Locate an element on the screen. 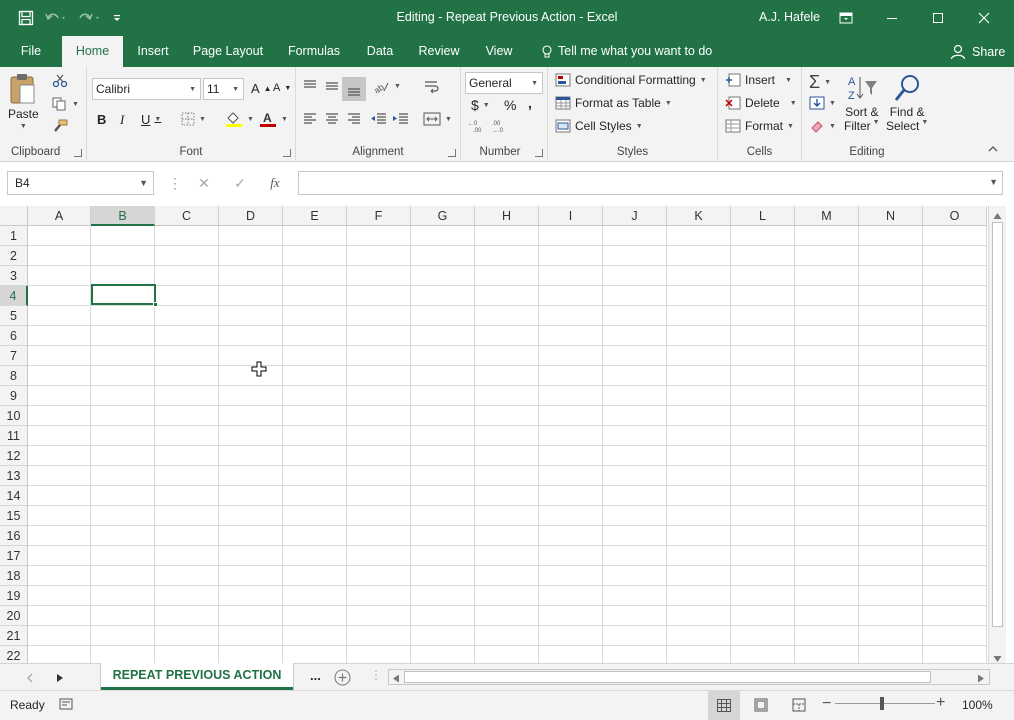 The image size is (1014, 720). delete-cells-button: Delete ▼ is located at coordinates (761, 103).